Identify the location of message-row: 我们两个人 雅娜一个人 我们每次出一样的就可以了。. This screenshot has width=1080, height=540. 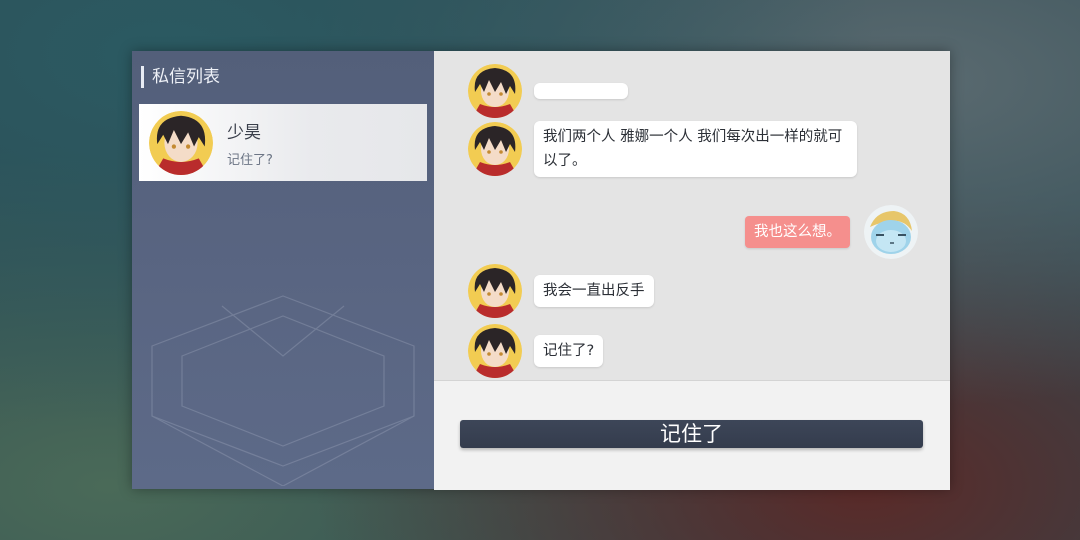
(662, 149).